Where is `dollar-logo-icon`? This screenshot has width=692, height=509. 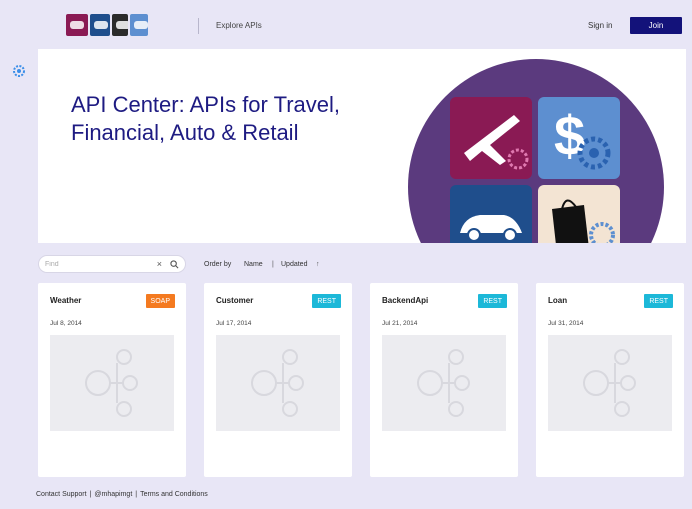 dollar-logo-icon is located at coordinates (139, 25).